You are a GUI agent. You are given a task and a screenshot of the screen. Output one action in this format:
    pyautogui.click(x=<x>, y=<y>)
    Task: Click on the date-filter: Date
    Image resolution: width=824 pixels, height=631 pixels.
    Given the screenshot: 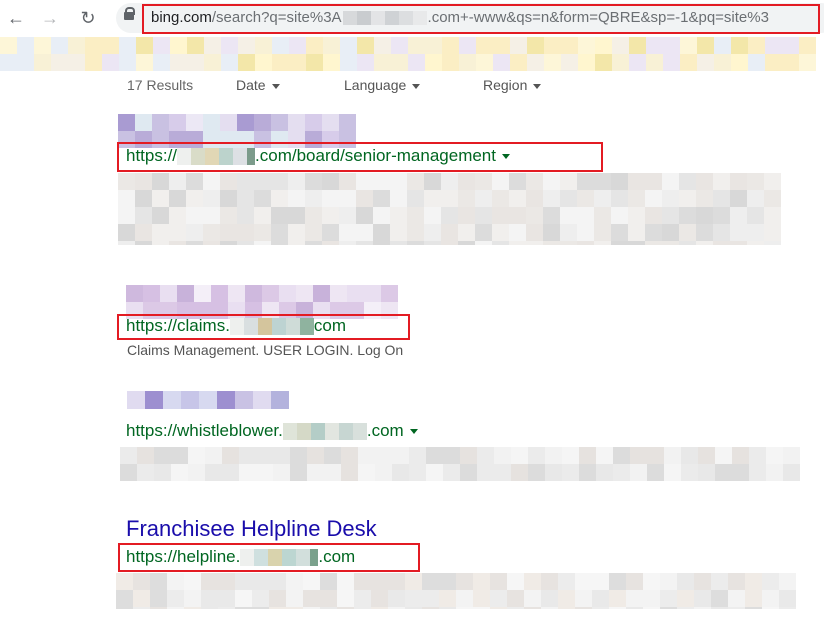 What is the action you would take?
    pyautogui.click(x=258, y=85)
    